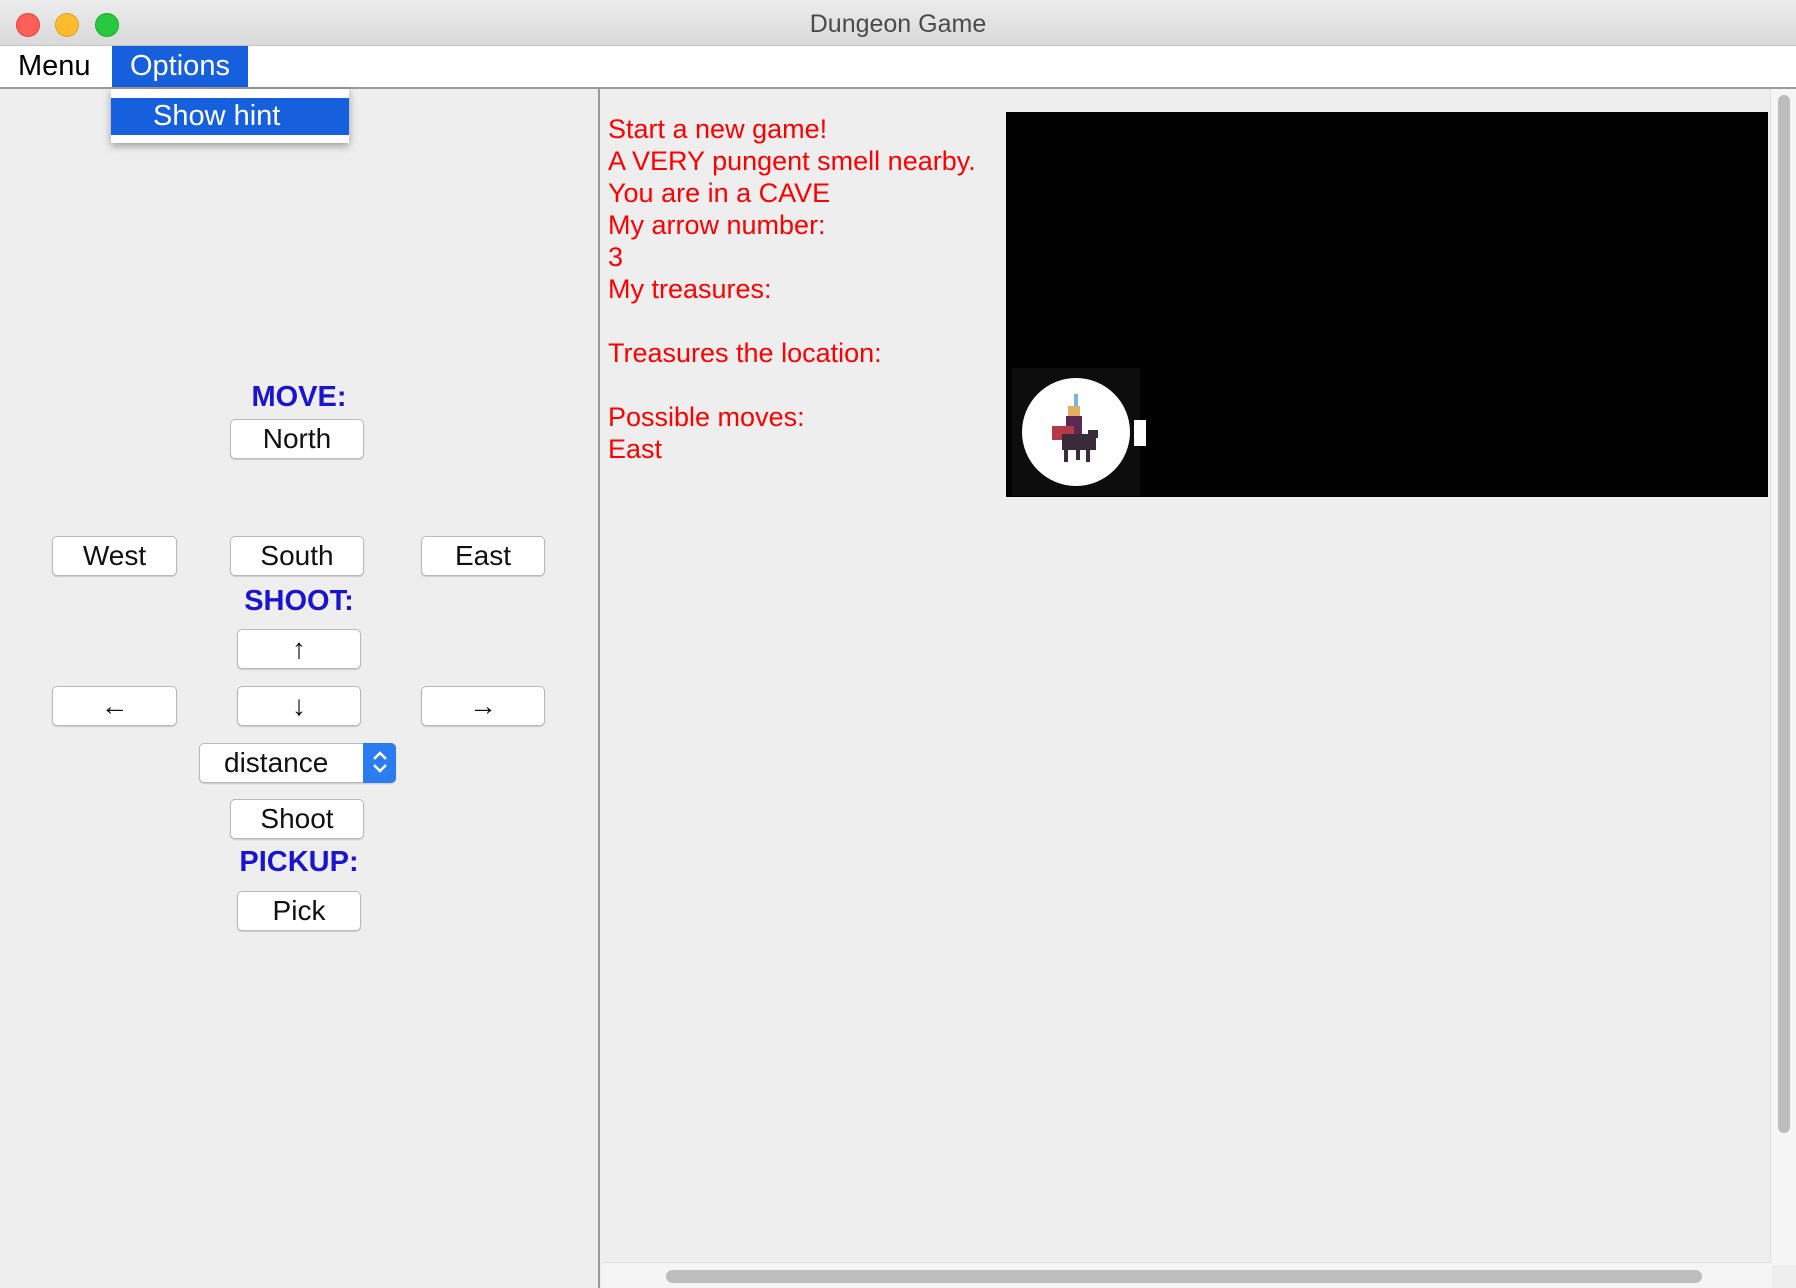  Describe the element at coordinates (792, 161) in the screenshot. I see `status-line: A VERY pungent smell nearby.` at that location.